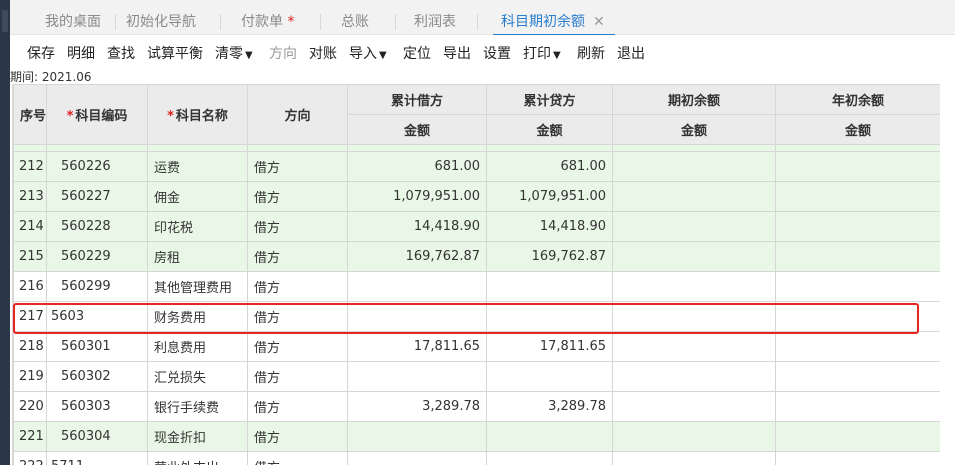 This screenshot has height=465, width=955. I want to click on row-seq: 215, so click(30, 256).